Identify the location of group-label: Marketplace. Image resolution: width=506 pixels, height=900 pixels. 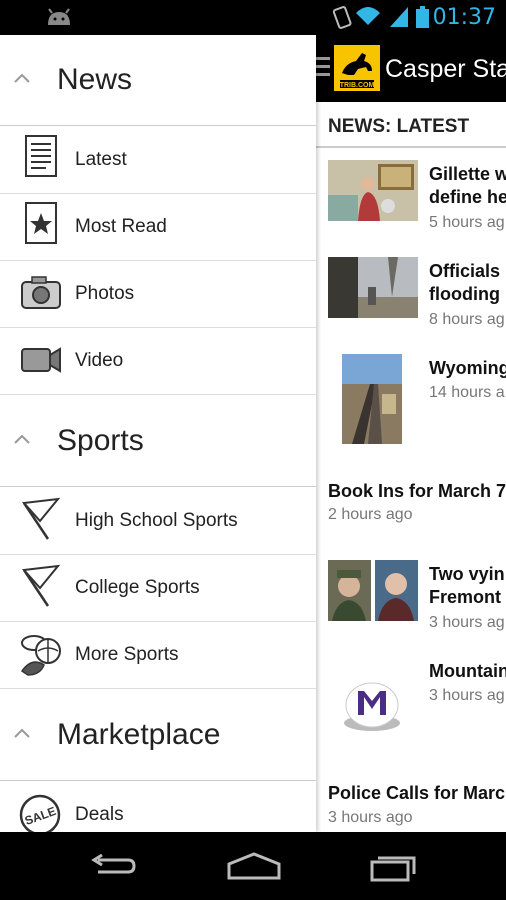
(139, 734).